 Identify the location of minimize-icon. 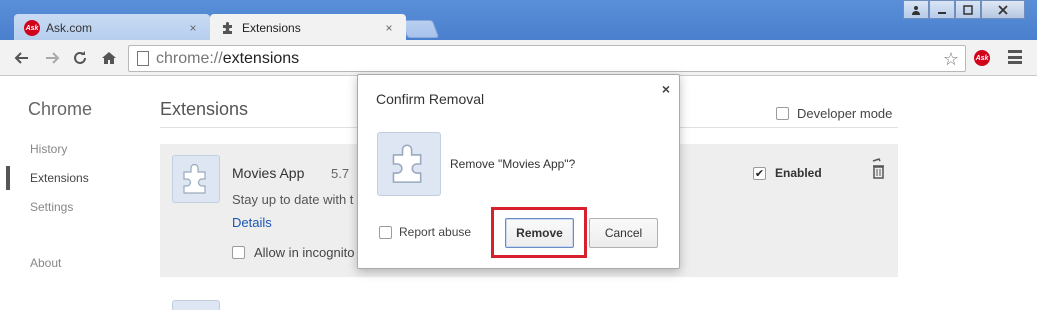
(942, 9).